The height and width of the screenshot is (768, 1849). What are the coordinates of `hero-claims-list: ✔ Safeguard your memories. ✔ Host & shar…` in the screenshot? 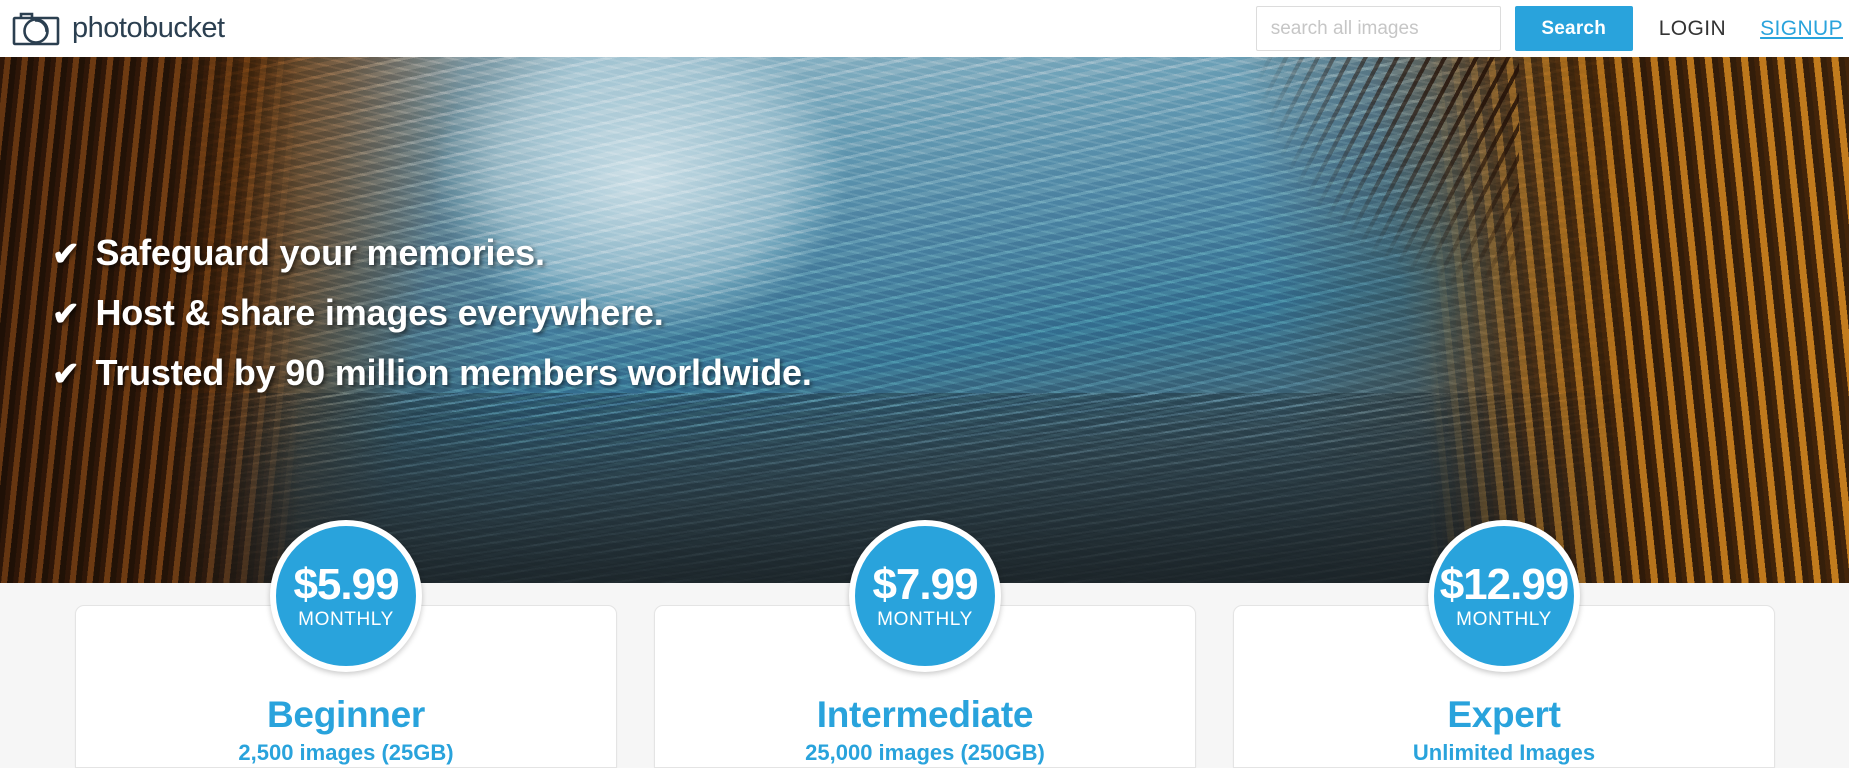 It's located at (432, 322).